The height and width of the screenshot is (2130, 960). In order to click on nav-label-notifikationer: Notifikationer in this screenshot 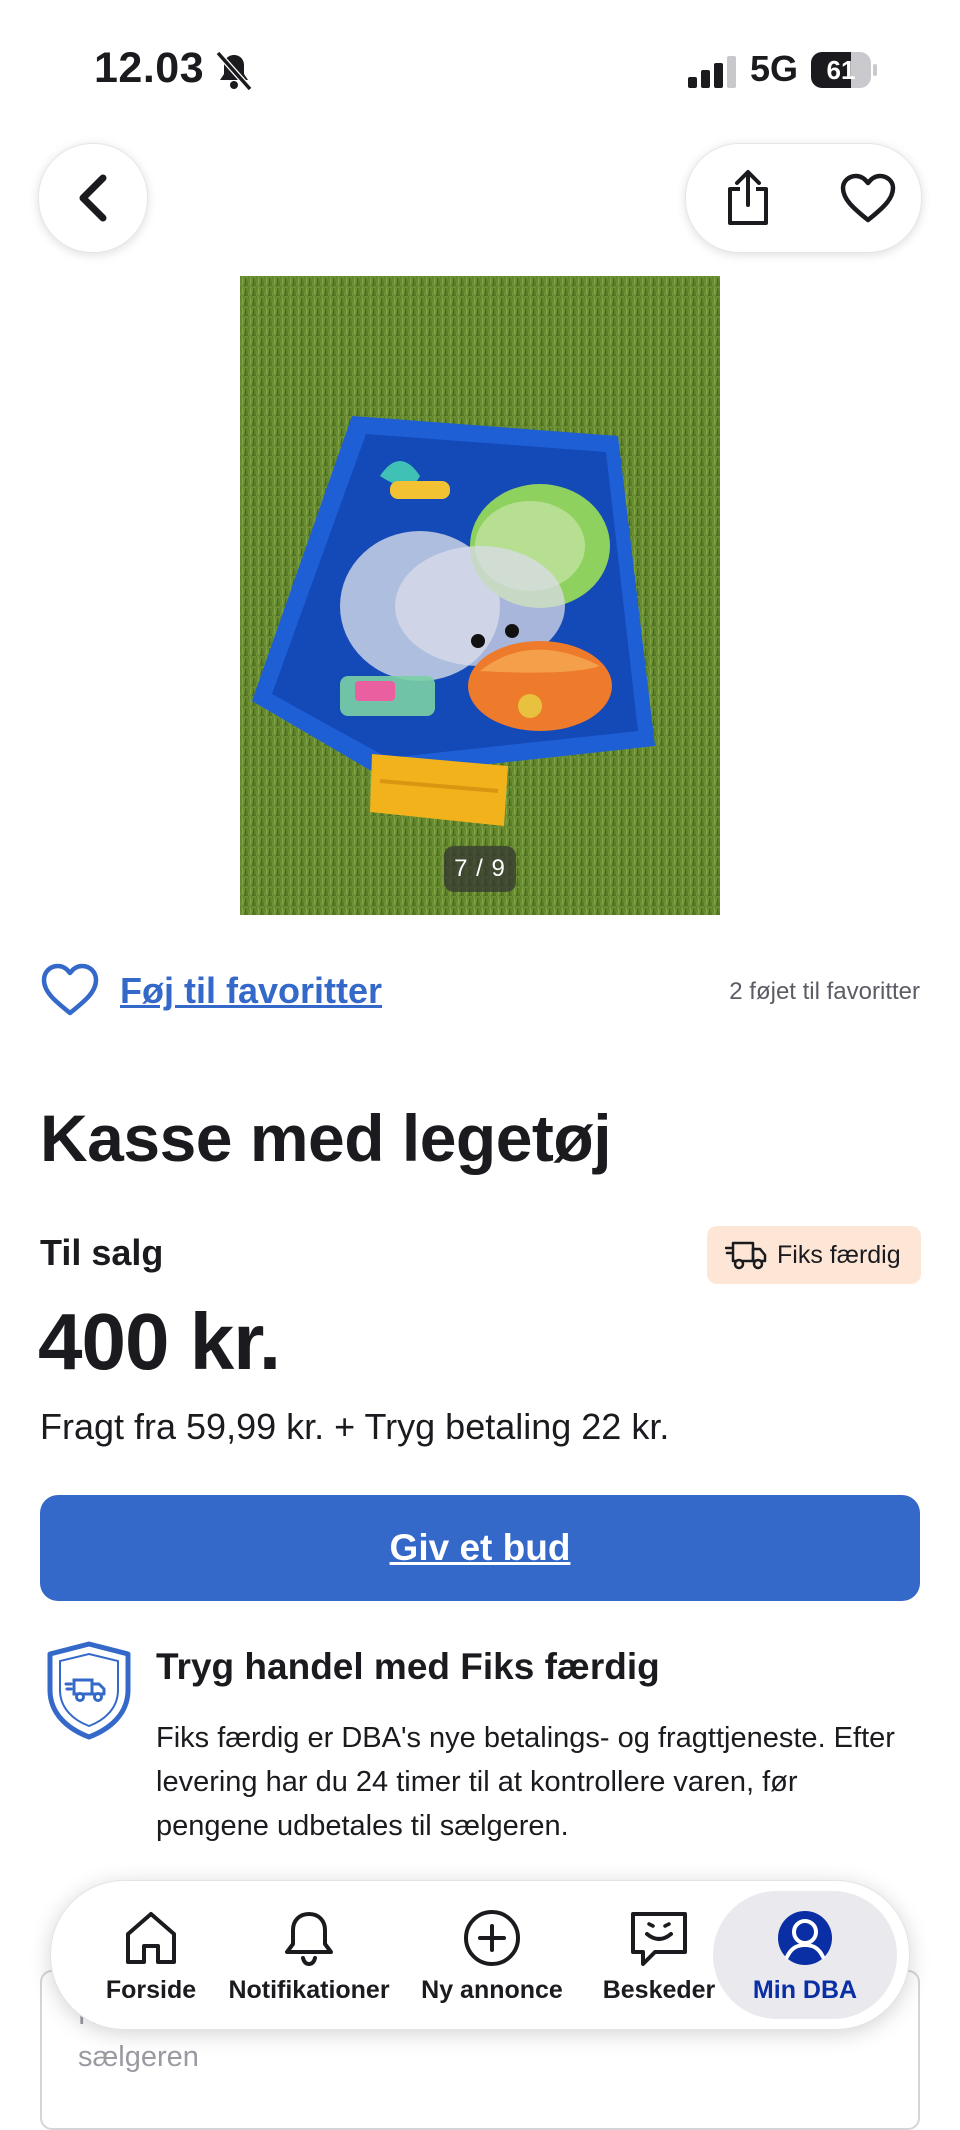, I will do `click(309, 1990)`.